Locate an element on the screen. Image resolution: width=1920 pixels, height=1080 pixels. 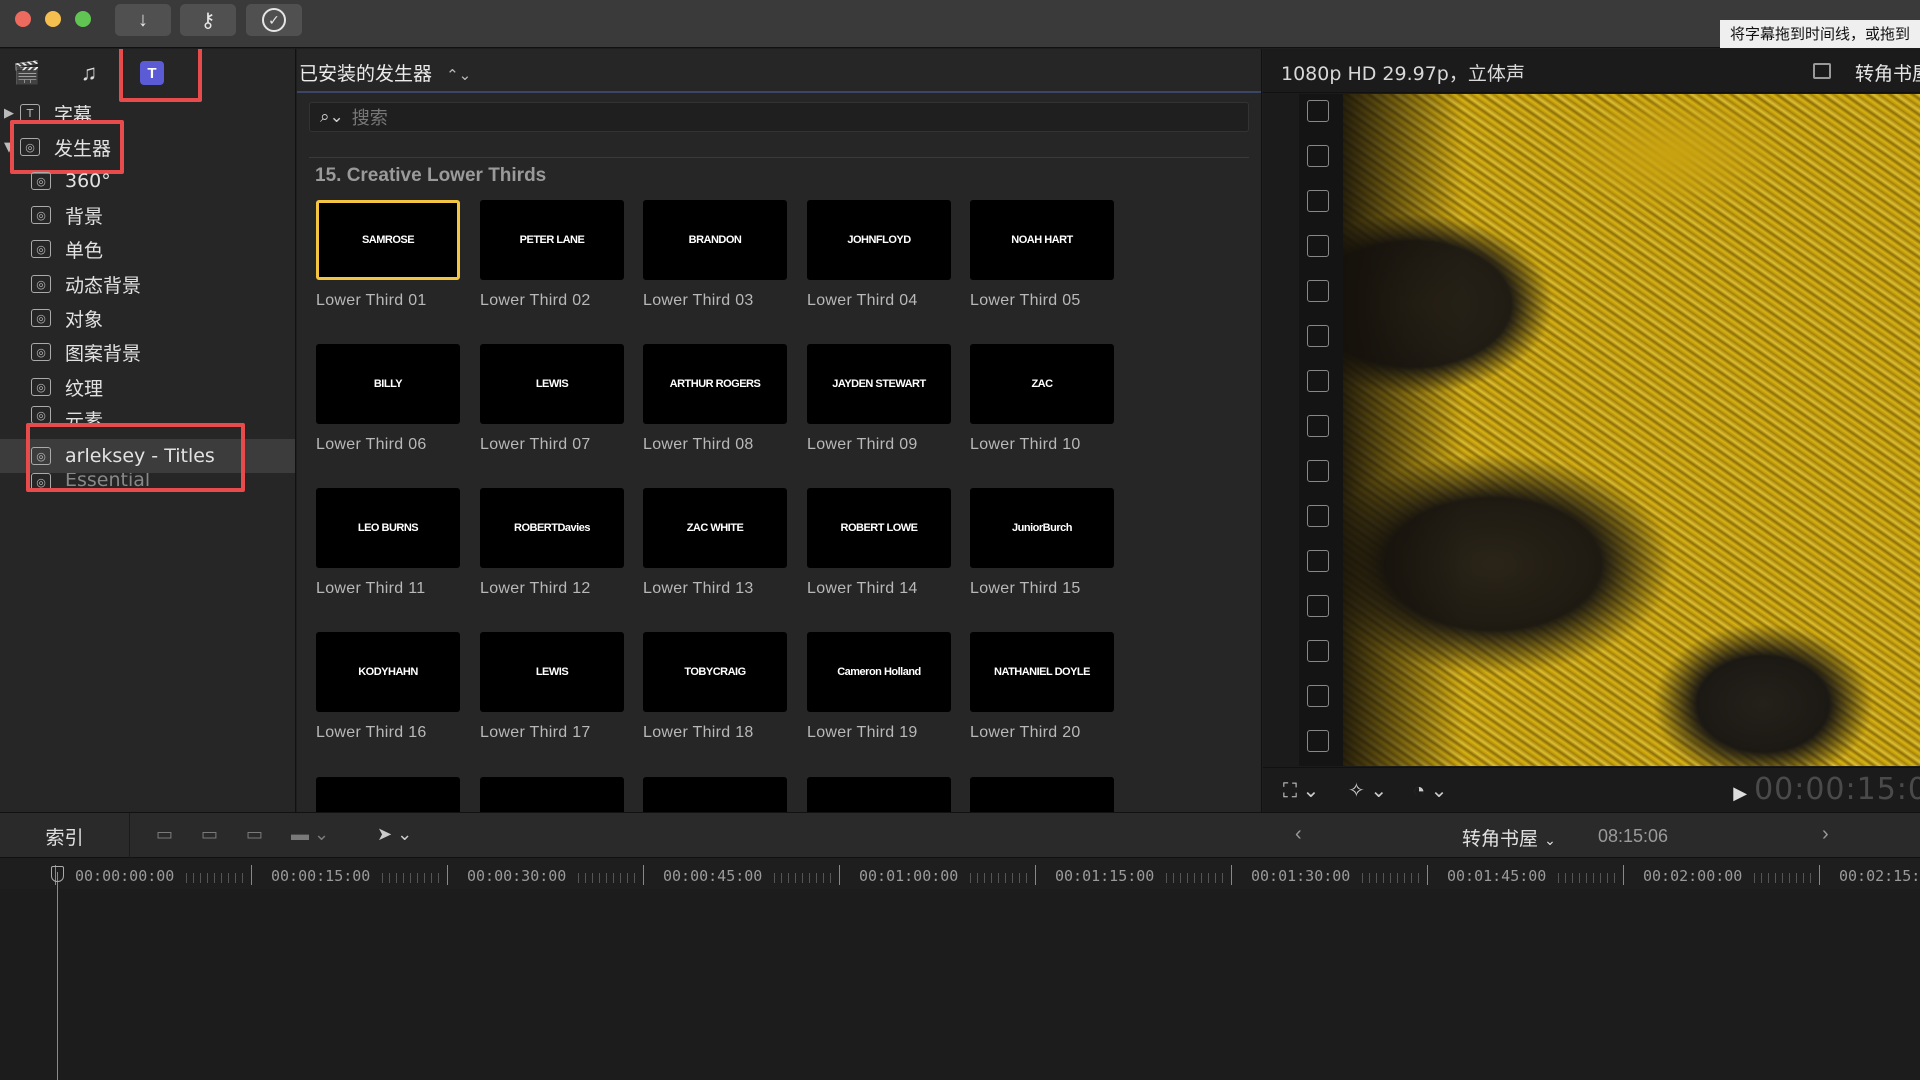
sidebar-item-label: arleksey - Titles is located at coordinates (140, 456).